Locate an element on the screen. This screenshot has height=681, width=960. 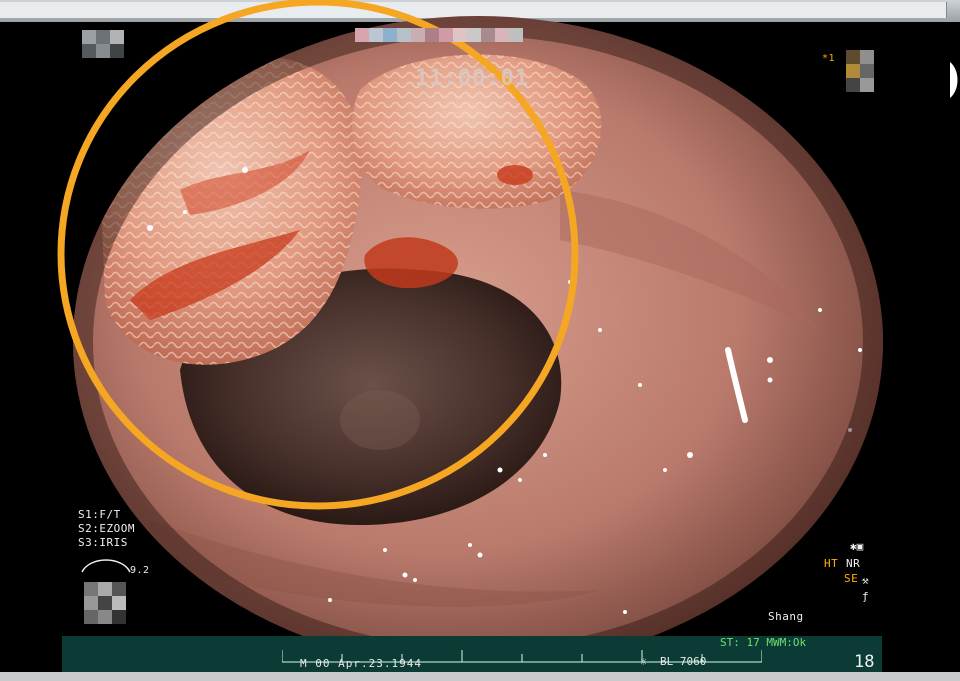
marker-label: *1 is located at coordinates (829, 58).